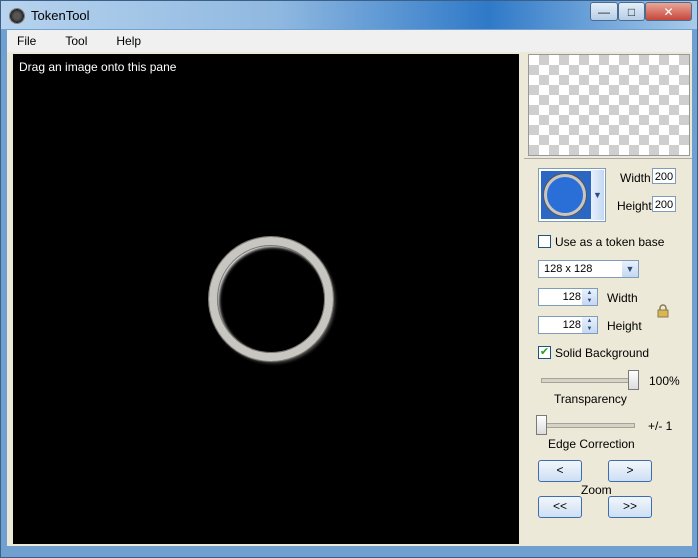  Describe the element at coordinates (98, 67) in the screenshot. I see `drop-hint: Drag an image onto this pane` at that location.